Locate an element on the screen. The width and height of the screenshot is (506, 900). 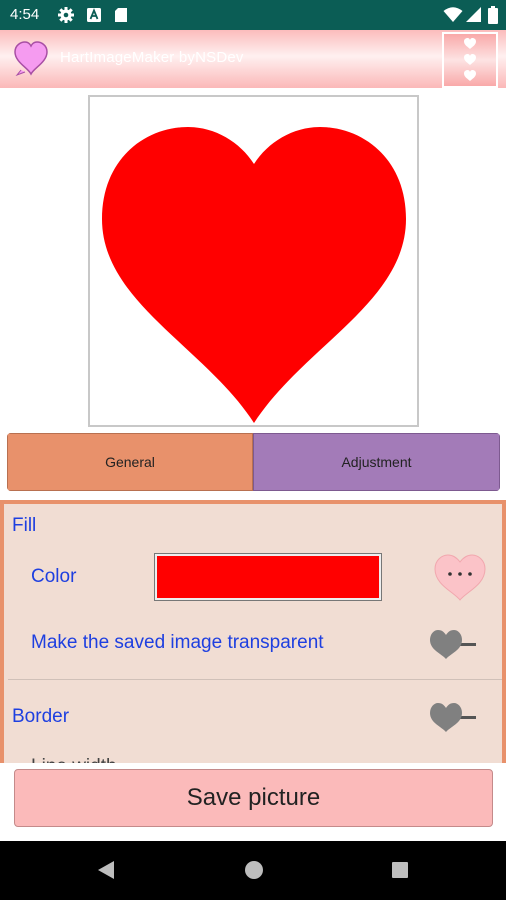
three-hearts-menu-icon is located at coordinates (470, 59).